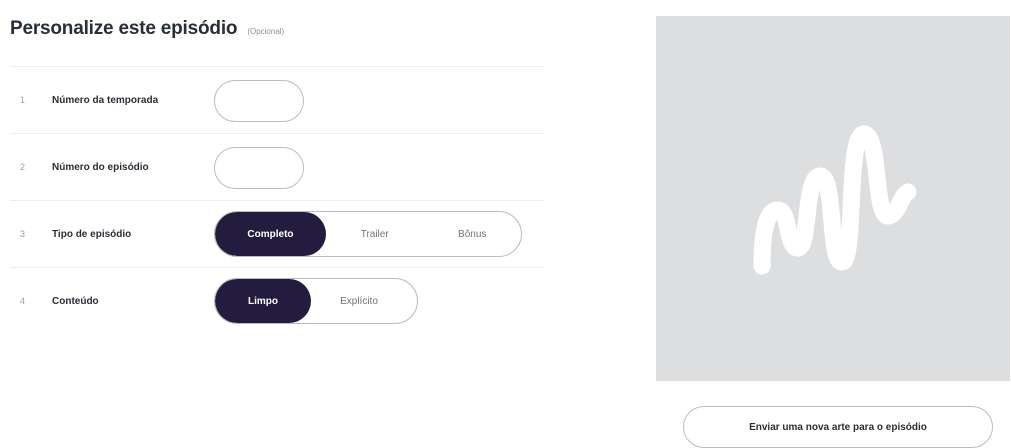  Describe the element at coordinates (23, 167) in the screenshot. I see `row-number: 2` at that location.